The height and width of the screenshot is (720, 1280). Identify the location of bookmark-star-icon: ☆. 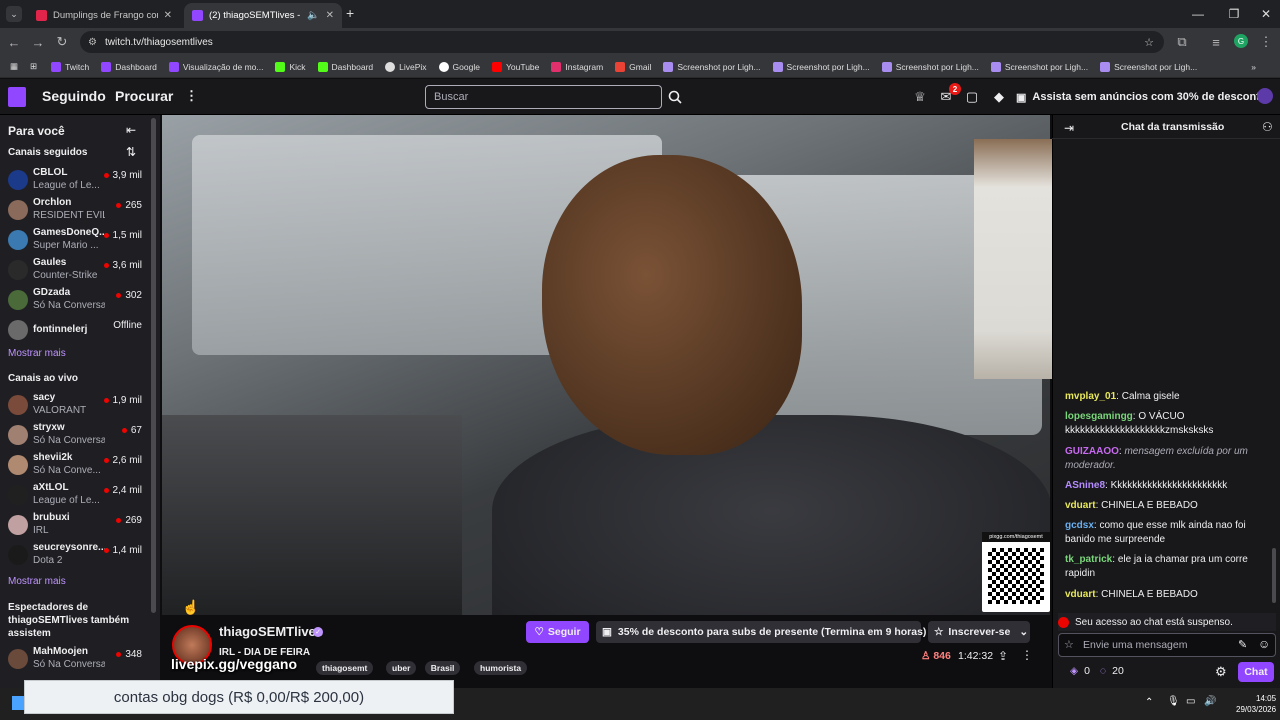
(1149, 42).